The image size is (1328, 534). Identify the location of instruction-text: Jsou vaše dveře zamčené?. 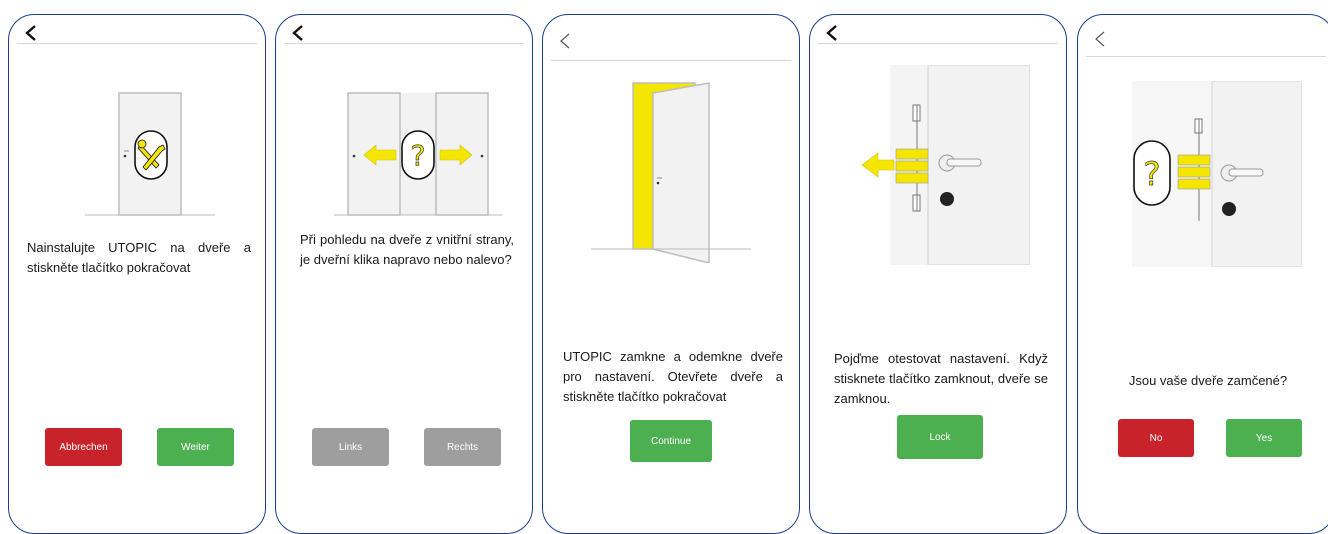
(1208, 380).